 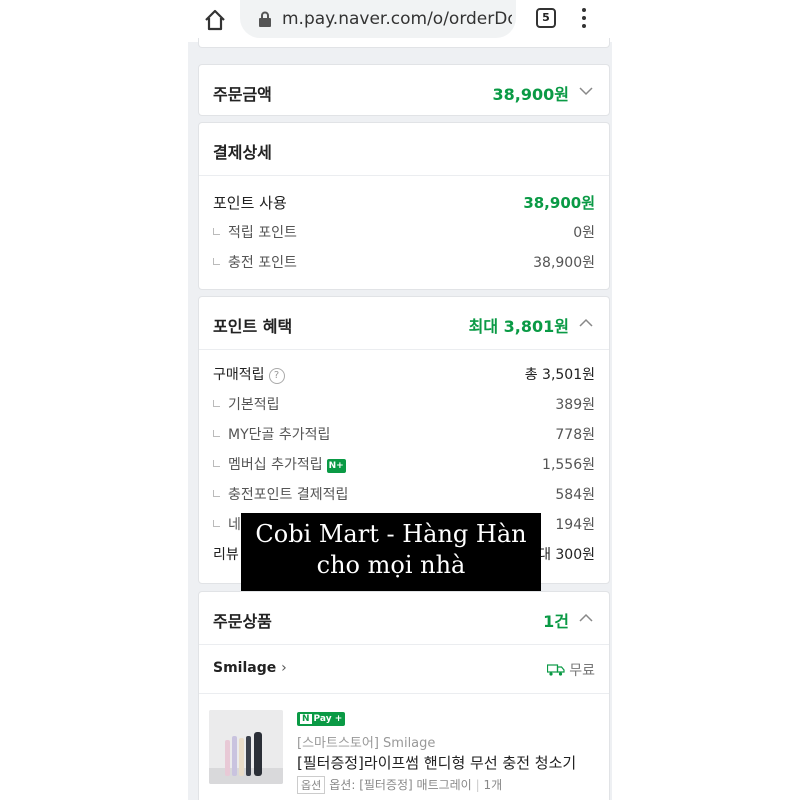 What do you see at coordinates (215, 20) in the screenshot?
I see `home-icon` at bounding box center [215, 20].